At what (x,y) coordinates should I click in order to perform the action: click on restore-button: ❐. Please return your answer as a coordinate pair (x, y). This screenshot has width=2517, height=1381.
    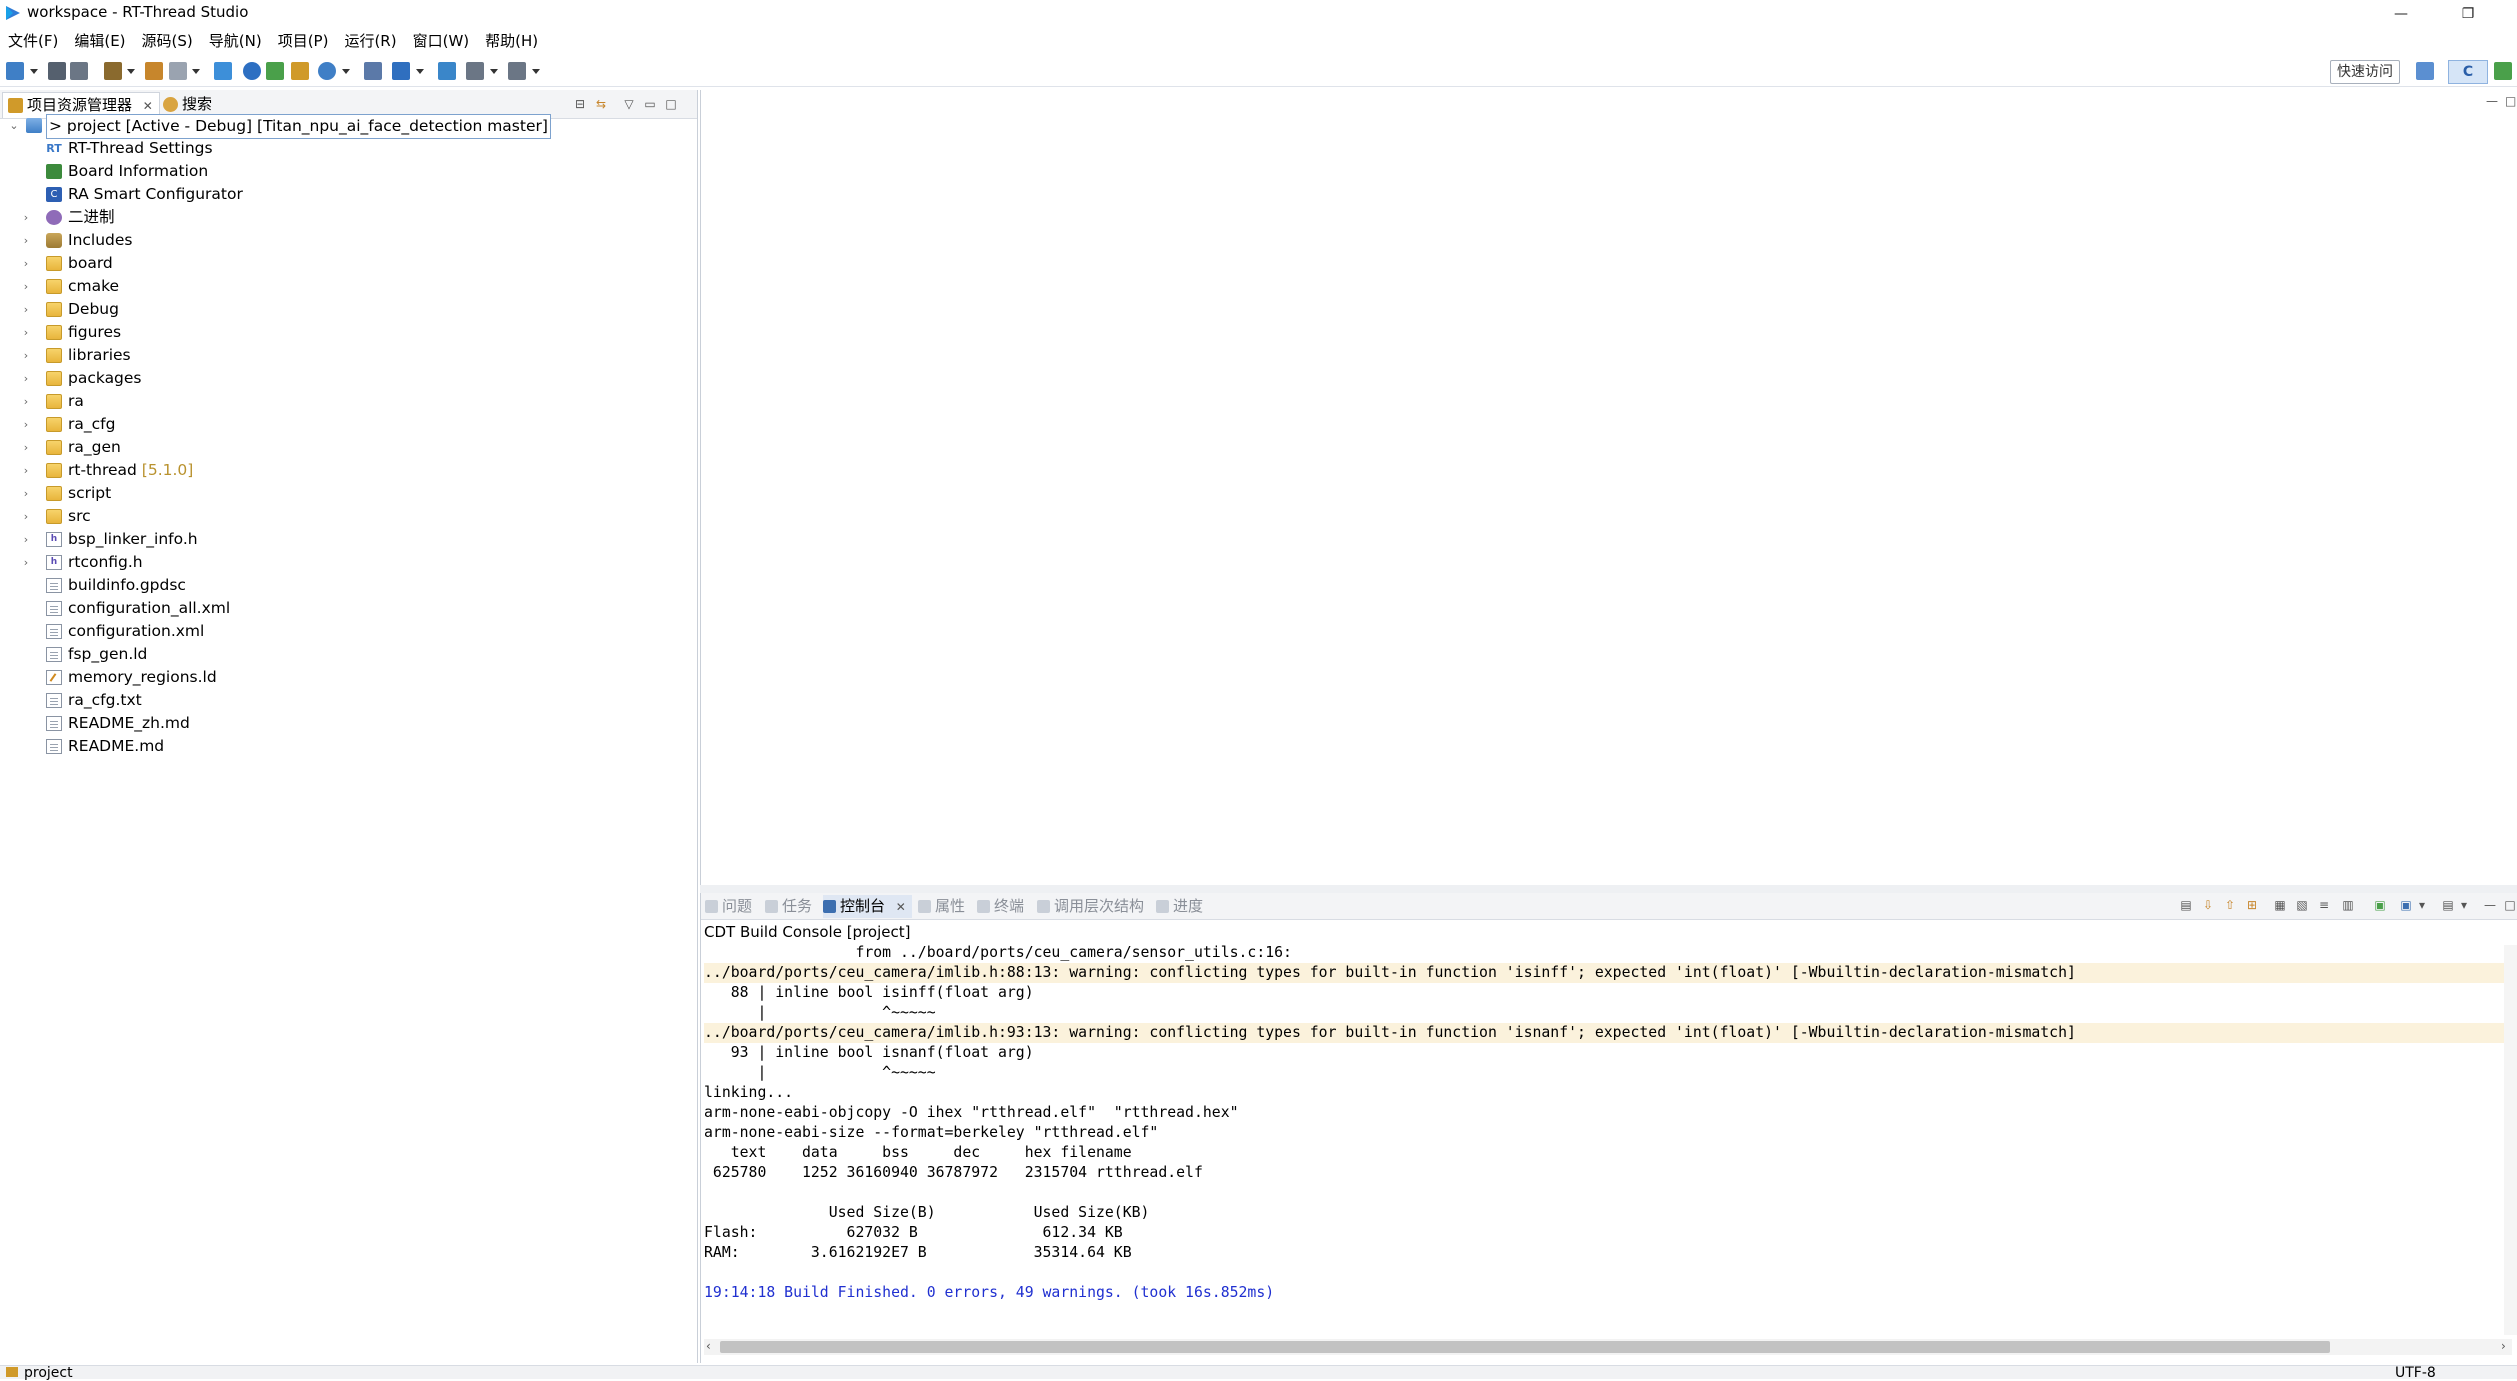
    Looking at the image, I should click on (2468, 14).